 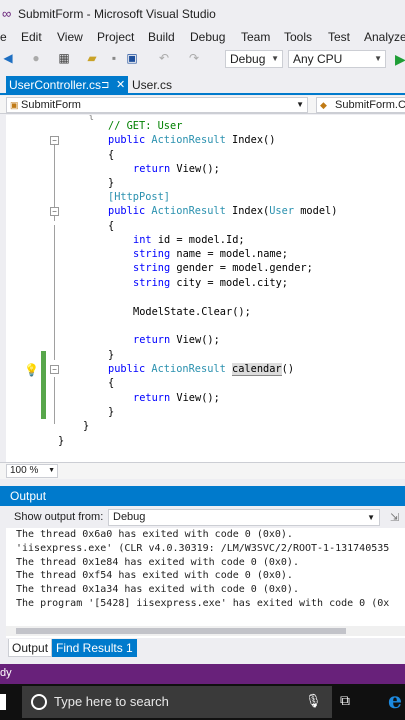 What do you see at coordinates (3, 37) in the screenshot?
I see `menu-file: e` at bounding box center [3, 37].